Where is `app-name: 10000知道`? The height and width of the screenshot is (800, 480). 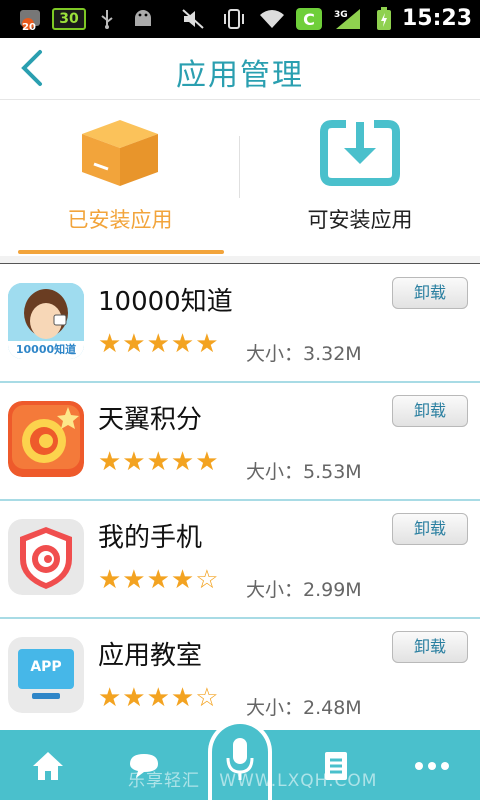 app-name: 10000知道 is located at coordinates (165, 302).